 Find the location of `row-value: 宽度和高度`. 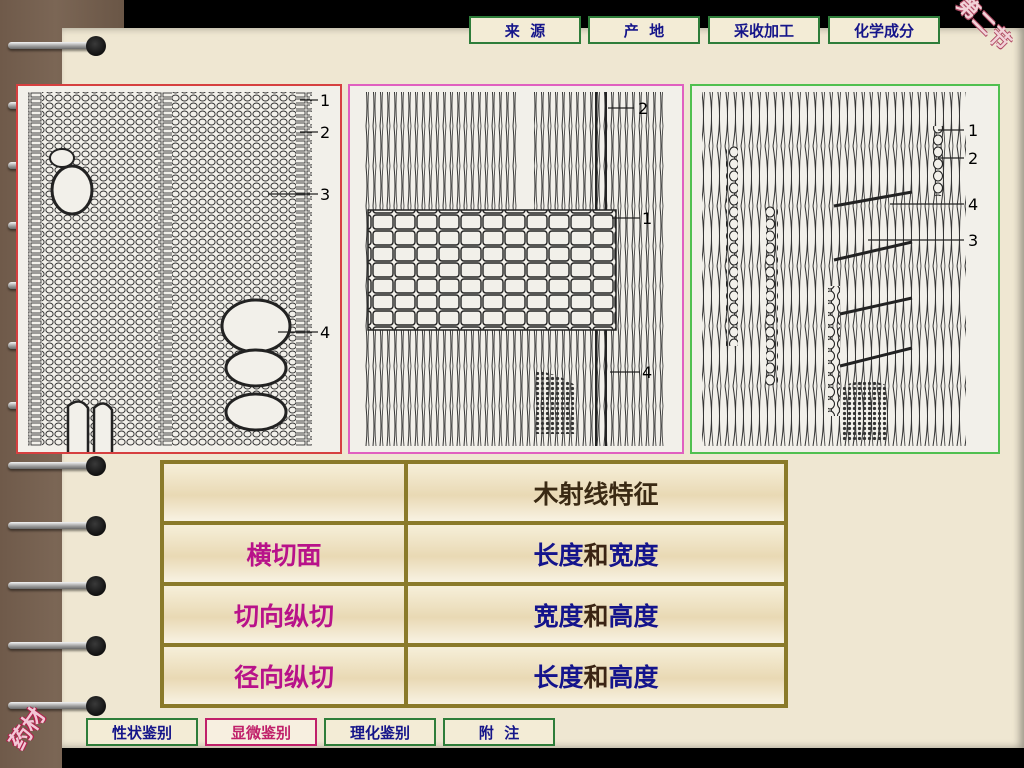

row-value: 宽度和高度 is located at coordinates (596, 614).